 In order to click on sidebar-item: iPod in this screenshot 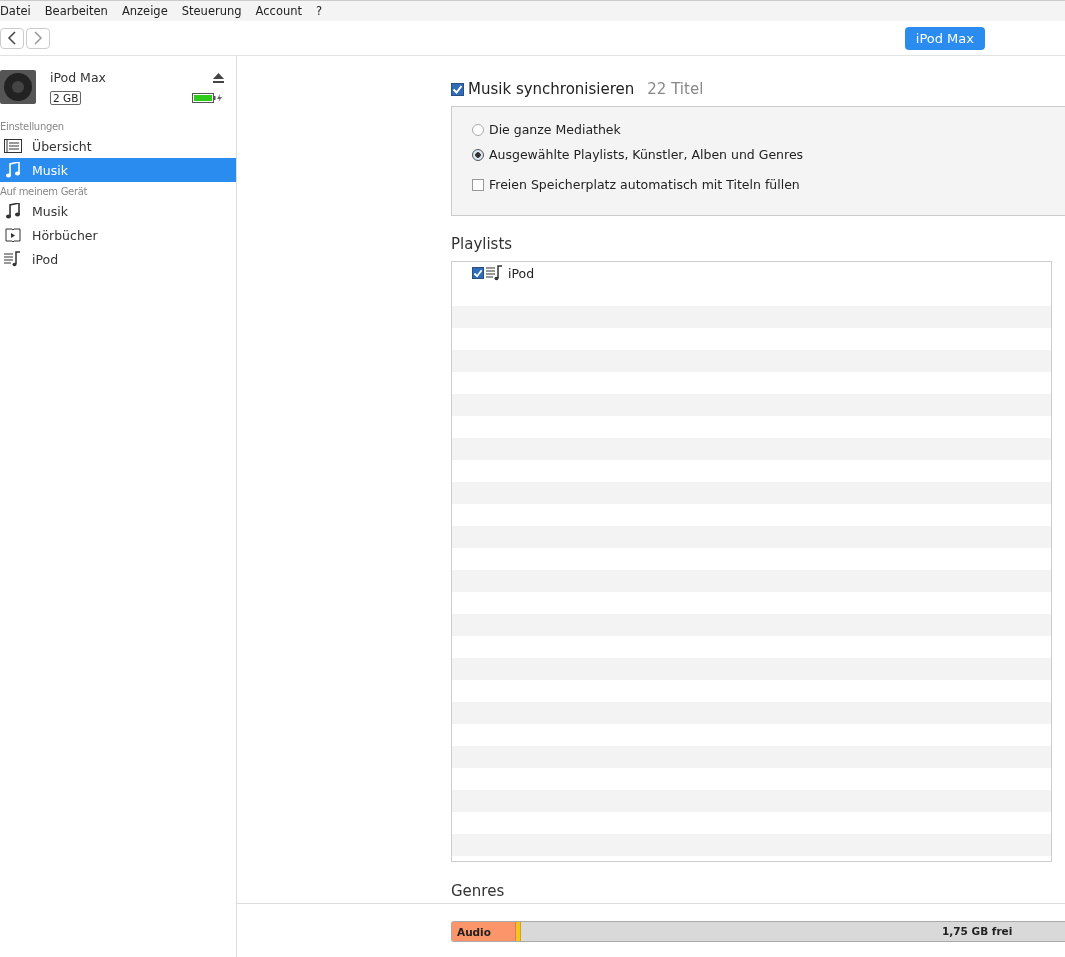, I will do `click(118, 259)`.